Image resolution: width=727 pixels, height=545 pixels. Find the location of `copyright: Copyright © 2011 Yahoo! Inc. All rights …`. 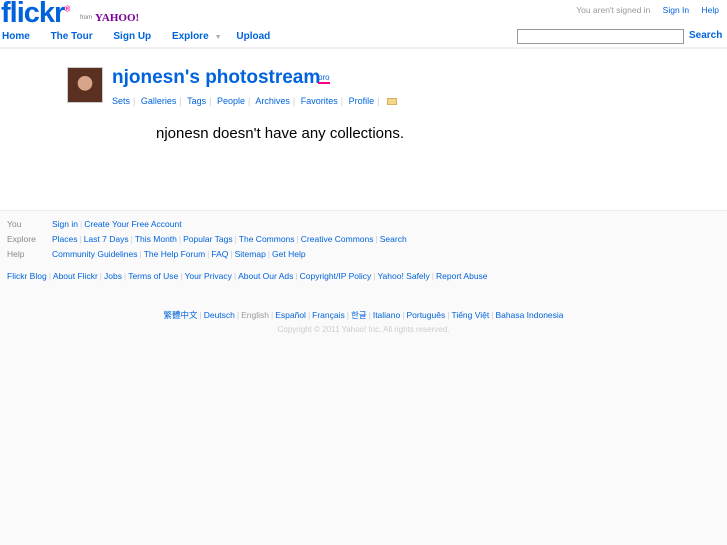

copyright: Copyright © 2011 Yahoo! Inc. All rights … is located at coordinates (363, 329).